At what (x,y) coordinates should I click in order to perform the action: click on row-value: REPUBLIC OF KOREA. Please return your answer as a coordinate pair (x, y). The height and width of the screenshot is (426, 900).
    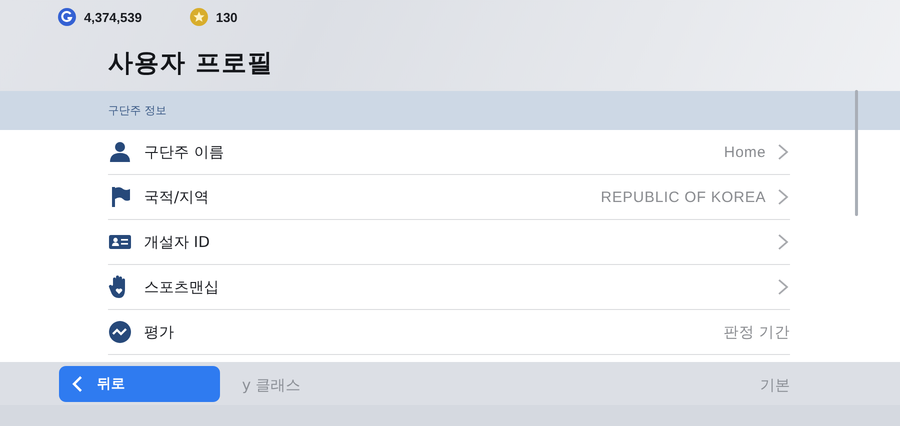
    Looking at the image, I should click on (683, 197).